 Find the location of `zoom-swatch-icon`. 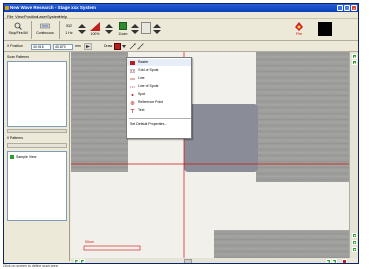

zoom-swatch-icon is located at coordinates (123, 26).